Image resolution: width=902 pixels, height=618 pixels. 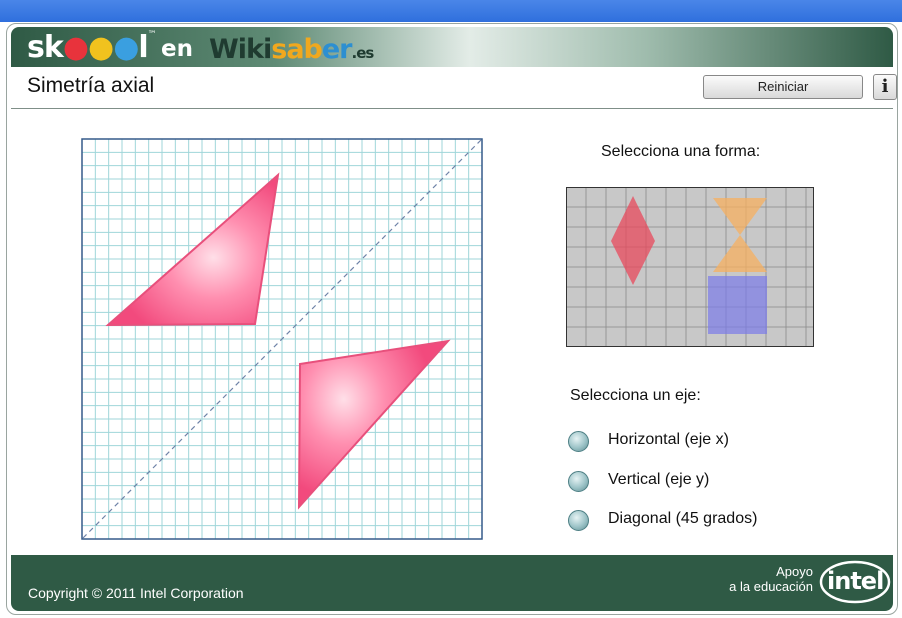 What do you see at coordinates (363, 53) in the screenshot?
I see `logo-es-text: .es` at bounding box center [363, 53].